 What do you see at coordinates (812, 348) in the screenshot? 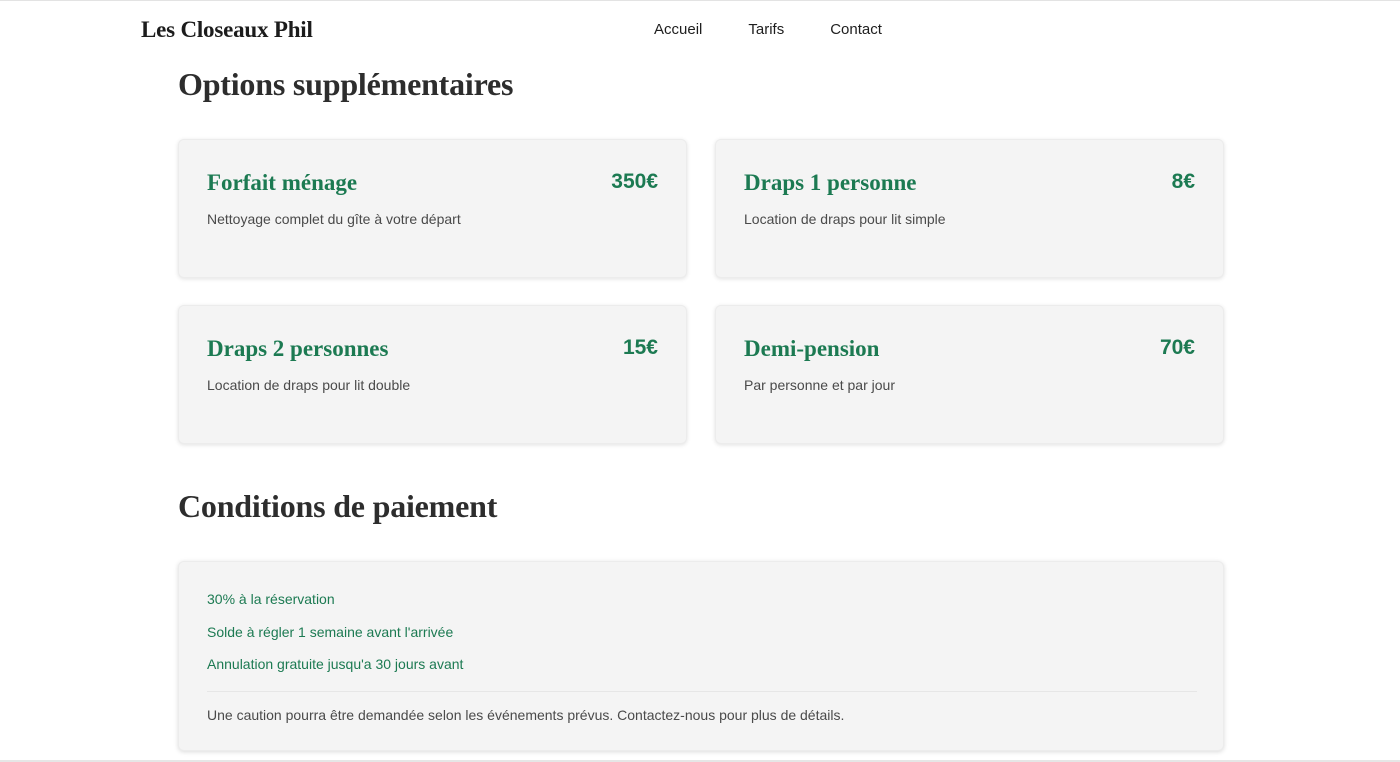
I see `option-name: Demi-pension` at bounding box center [812, 348].